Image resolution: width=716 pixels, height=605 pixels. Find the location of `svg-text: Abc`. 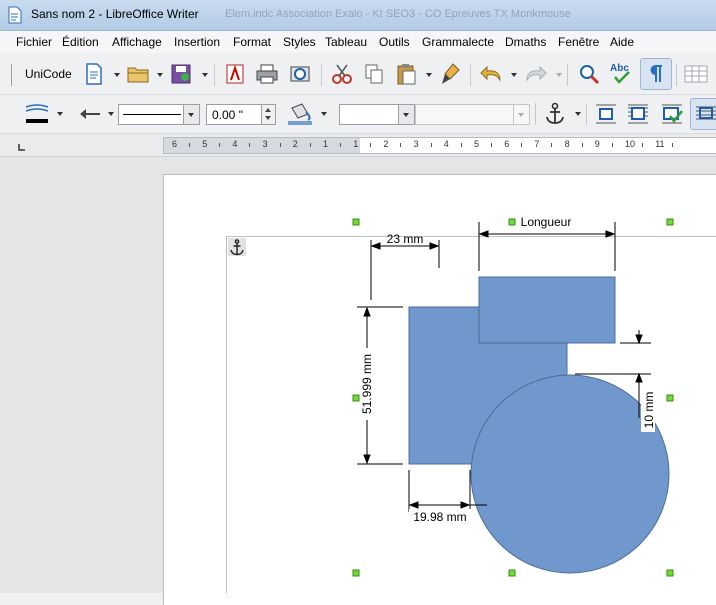

svg-text: Abc is located at coordinates (619, 68).